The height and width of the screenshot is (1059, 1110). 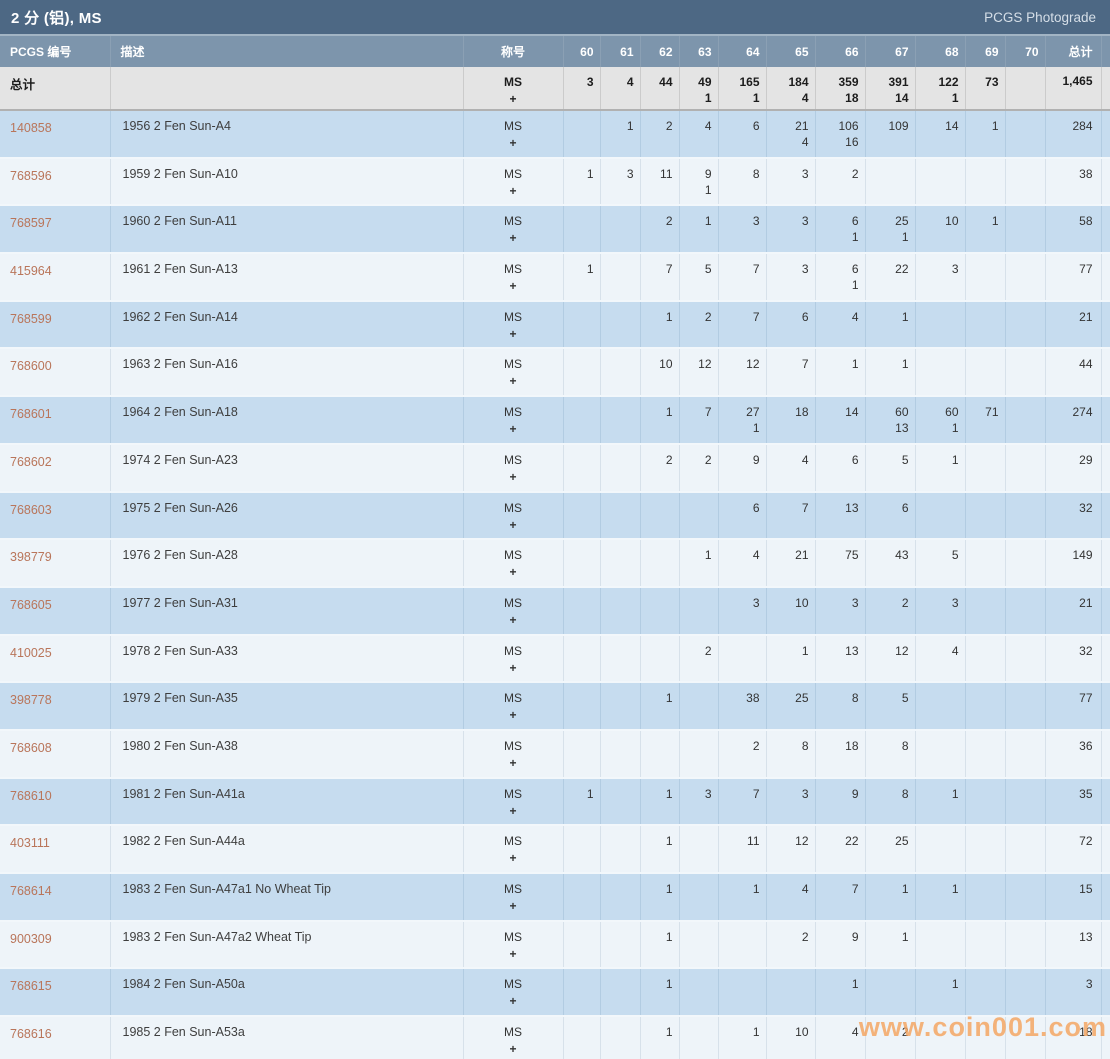 What do you see at coordinates (840, 754) in the screenshot?
I see `grade-count-cell: 18` at bounding box center [840, 754].